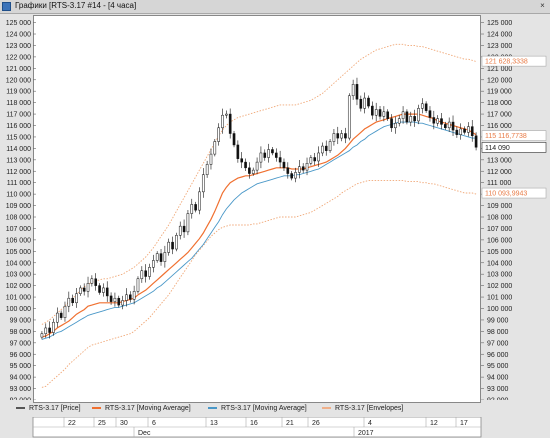 The width and height of the screenshot is (550, 438). What do you see at coordinates (542, 6) in the screenshot?
I see `close-icon: ×` at bounding box center [542, 6].